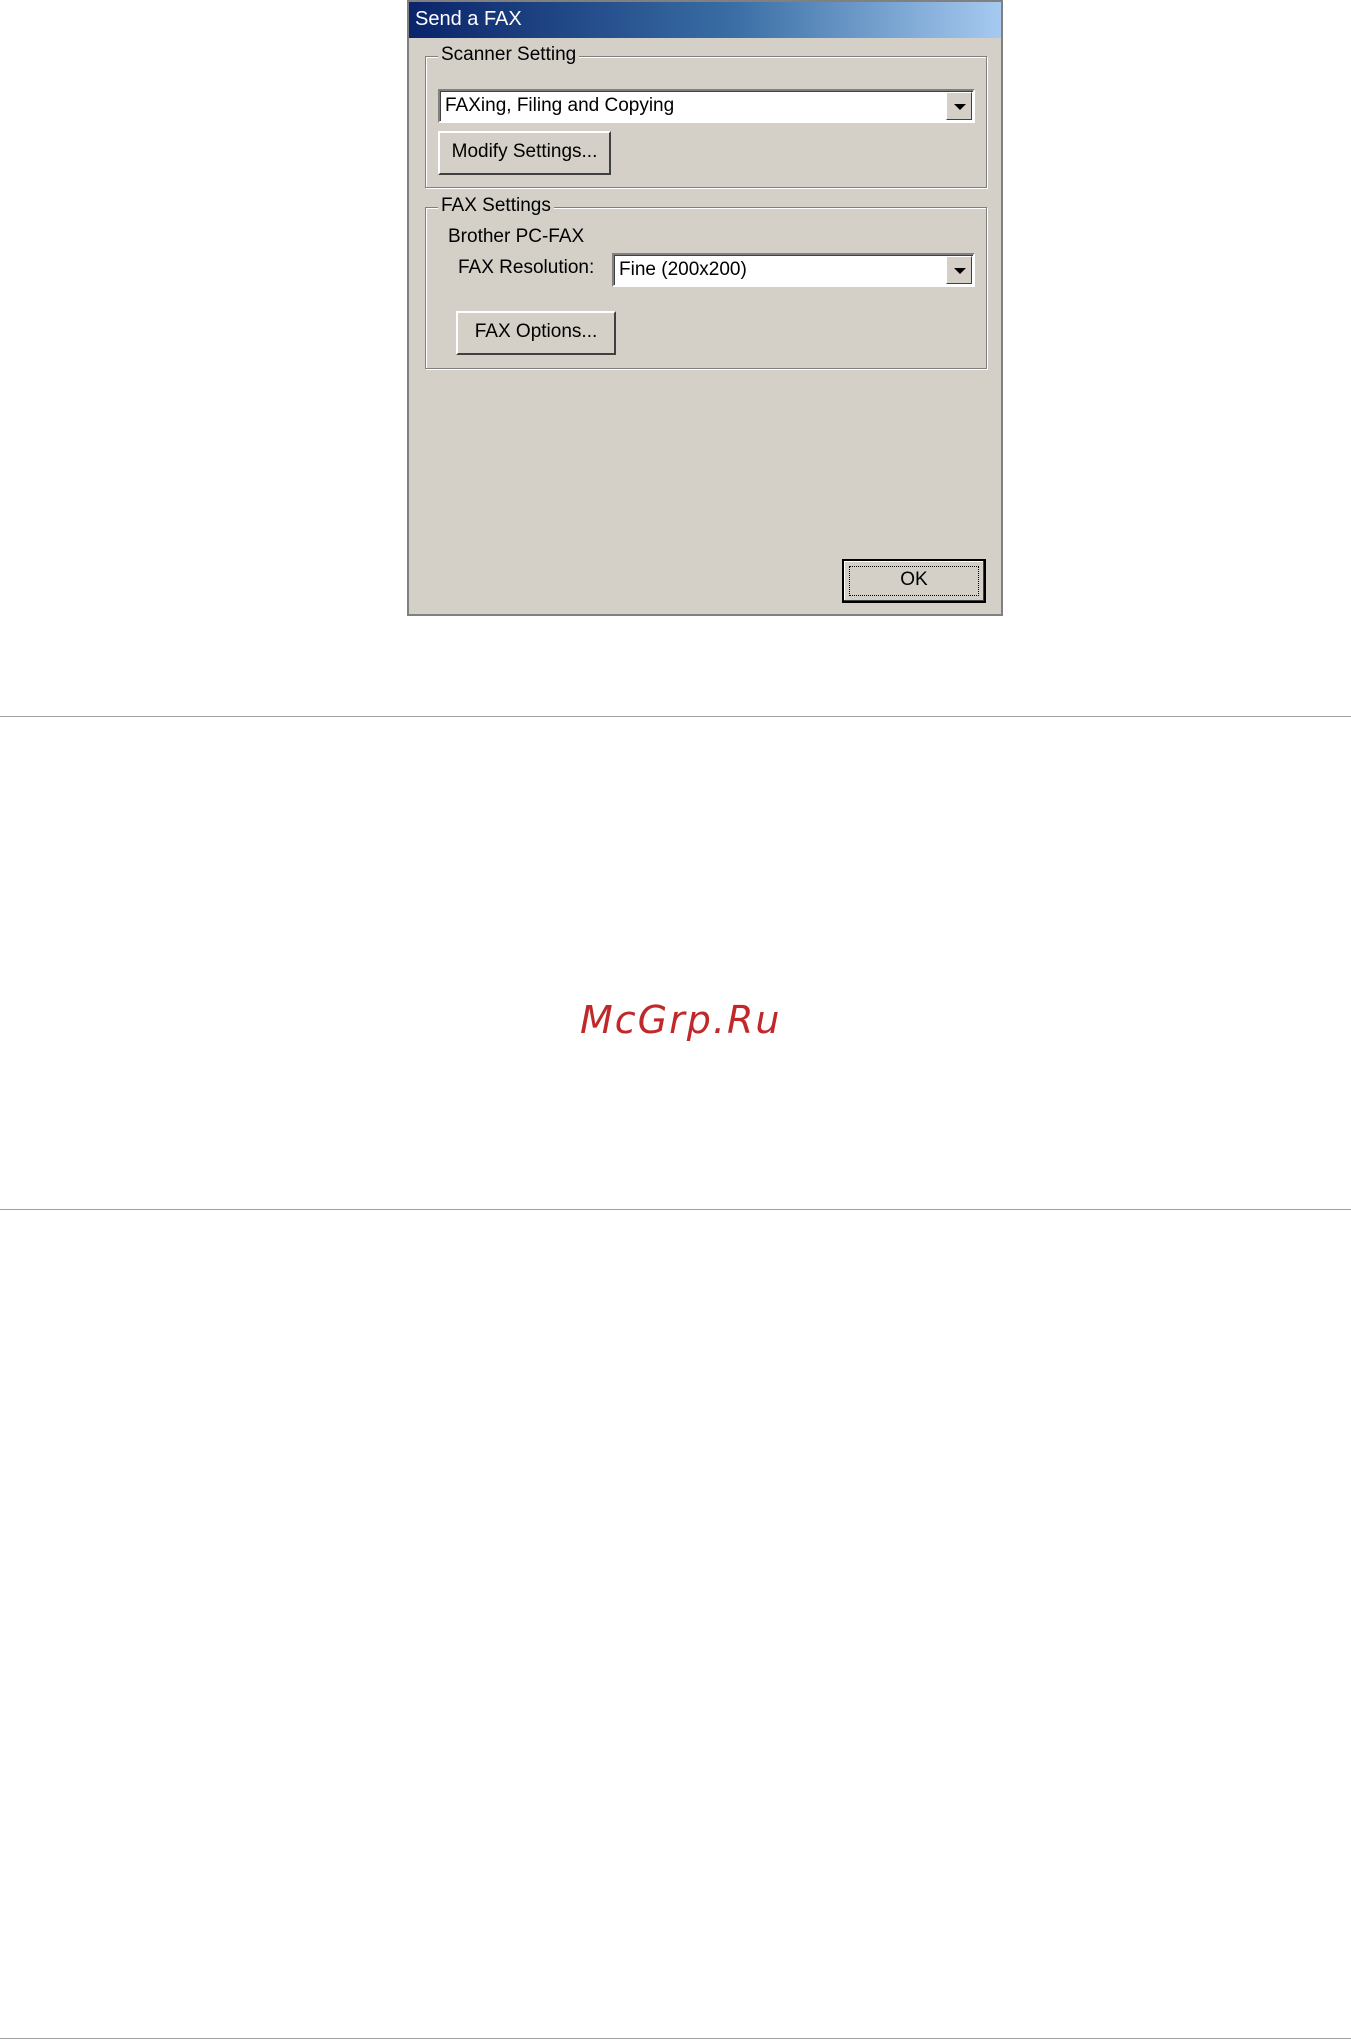 Image resolution: width=1351 pixels, height=2042 pixels. Describe the element at coordinates (526, 267) in the screenshot. I see `fax-resolution-label: FAX Resolution:` at that location.